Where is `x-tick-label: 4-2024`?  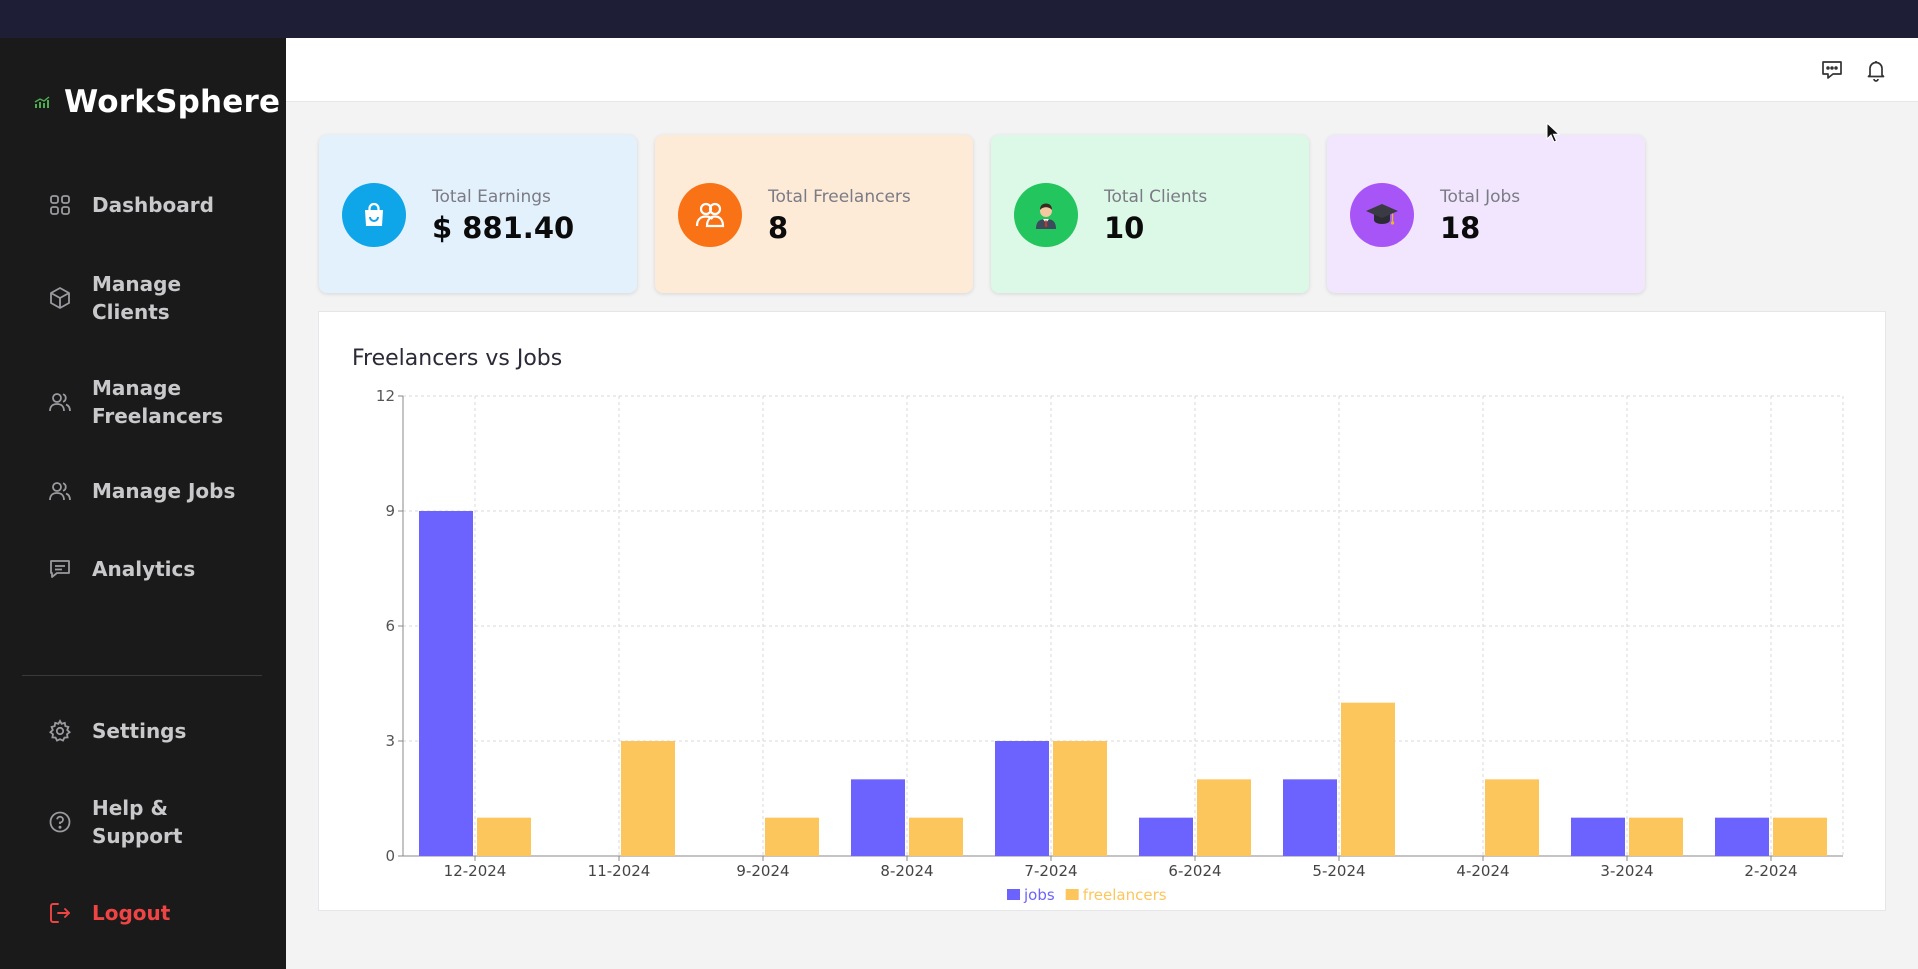
x-tick-label: 4-2024 is located at coordinates (1482, 871).